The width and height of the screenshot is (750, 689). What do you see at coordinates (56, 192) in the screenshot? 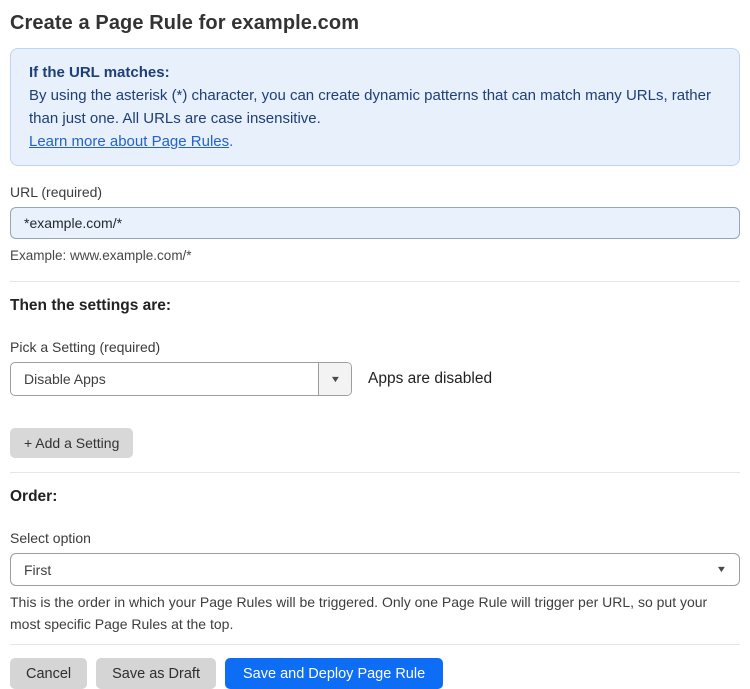
I see `url-field-label: URL (required)` at bounding box center [56, 192].